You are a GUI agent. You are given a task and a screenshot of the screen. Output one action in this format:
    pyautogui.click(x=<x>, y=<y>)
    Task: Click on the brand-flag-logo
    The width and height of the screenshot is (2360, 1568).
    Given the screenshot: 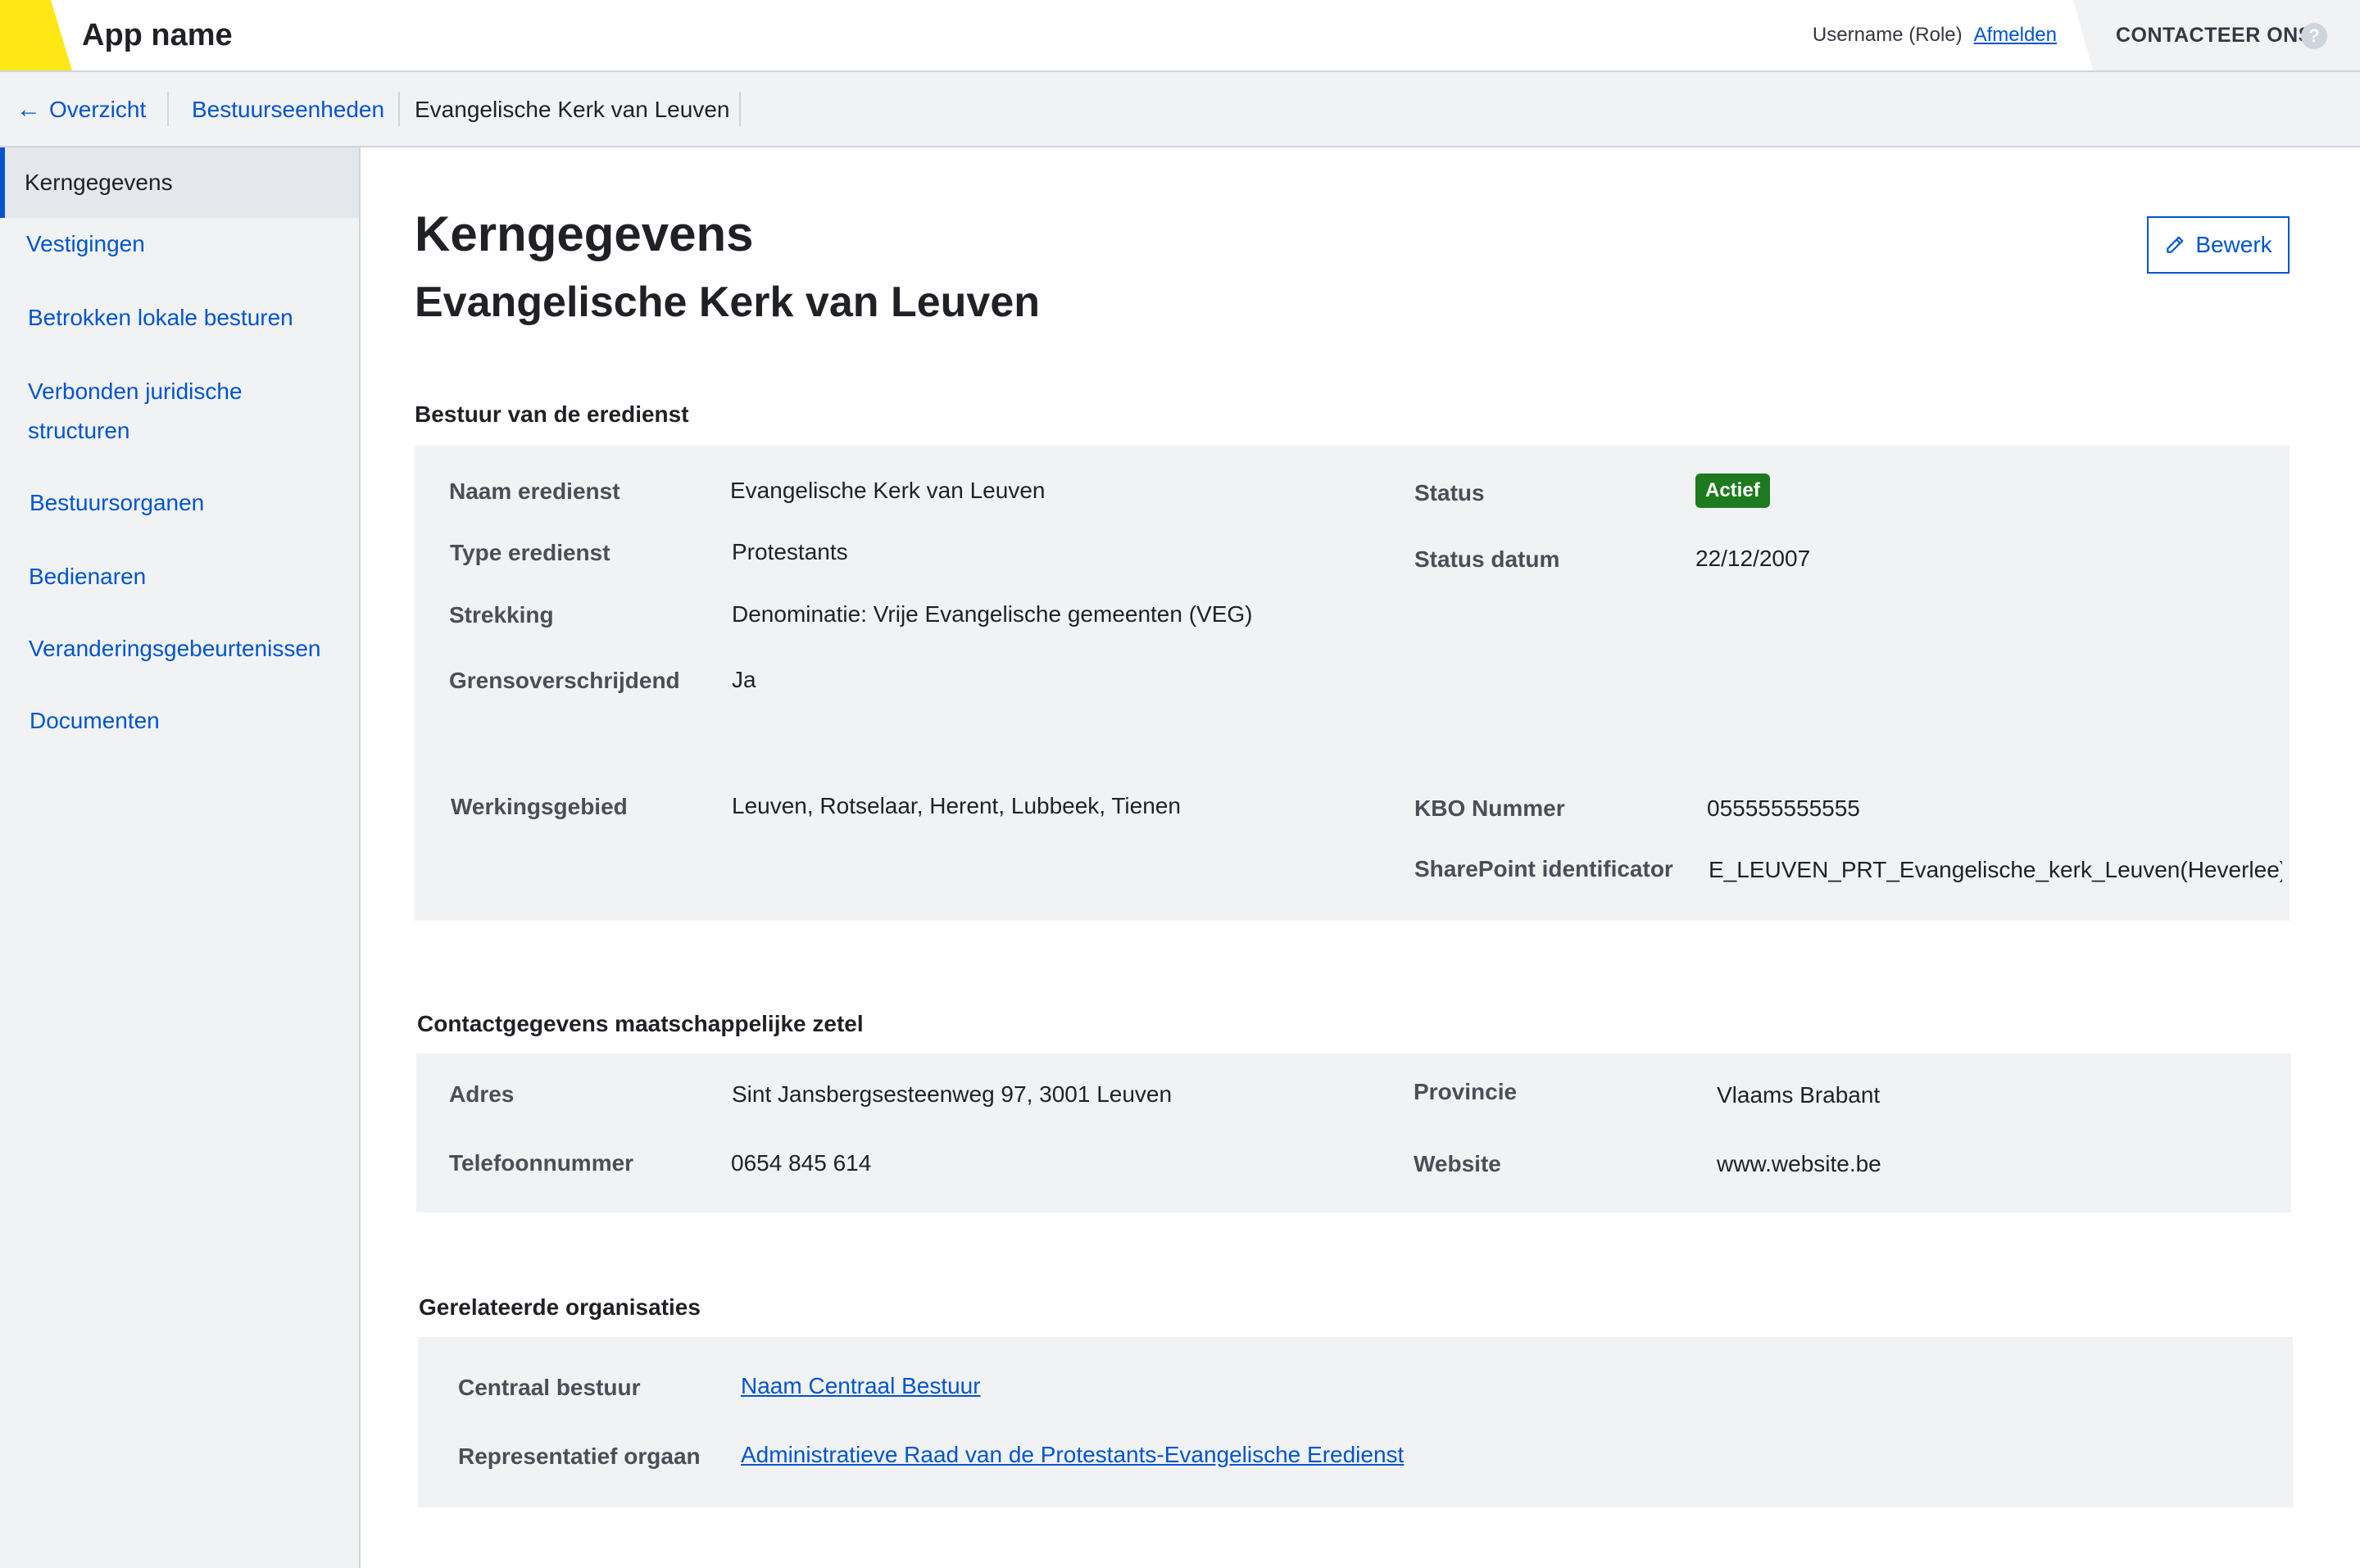 What is the action you would take?
    pyautogui.click(x=36, y=35)
    